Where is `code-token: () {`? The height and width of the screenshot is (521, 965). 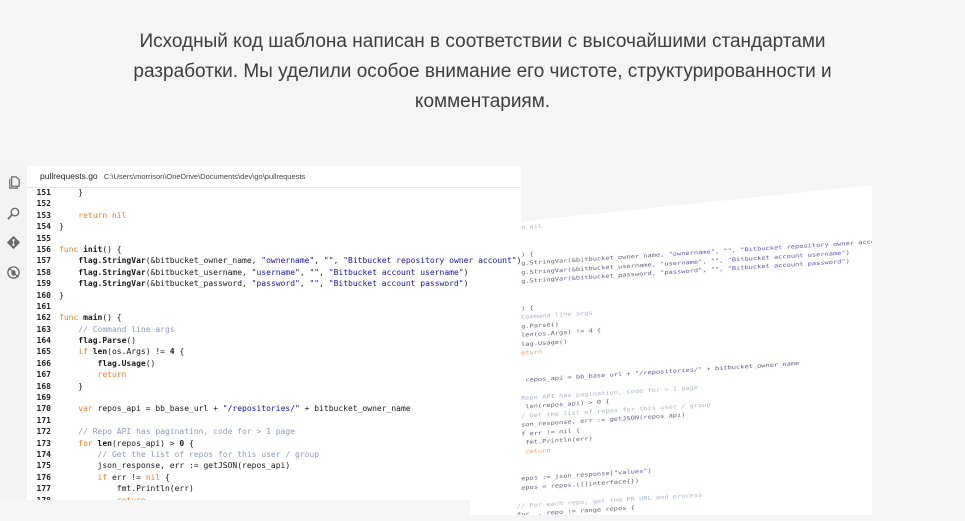 code-token: () { is located at coordinates (112, 249).